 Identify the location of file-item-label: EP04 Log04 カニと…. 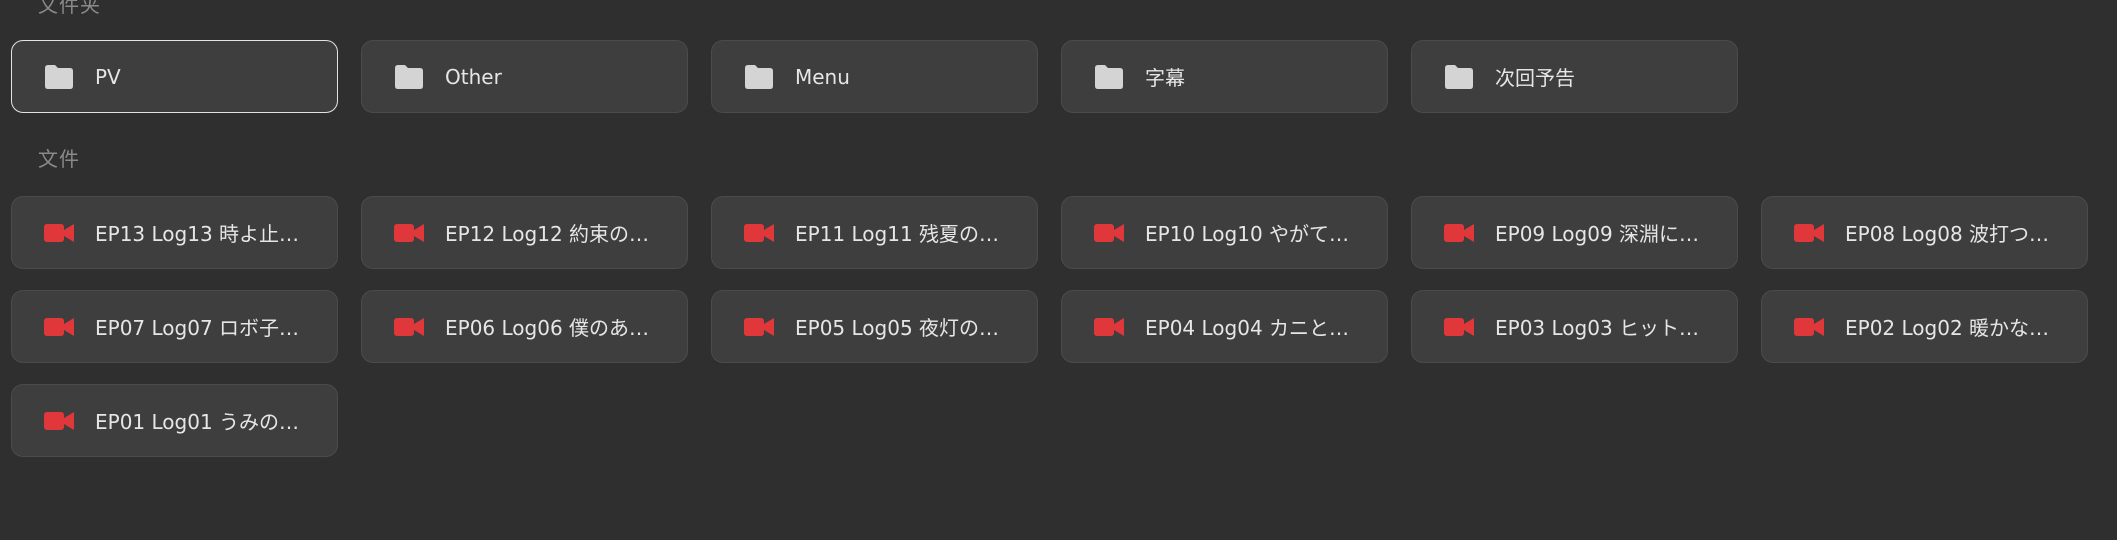
(1247, 328).